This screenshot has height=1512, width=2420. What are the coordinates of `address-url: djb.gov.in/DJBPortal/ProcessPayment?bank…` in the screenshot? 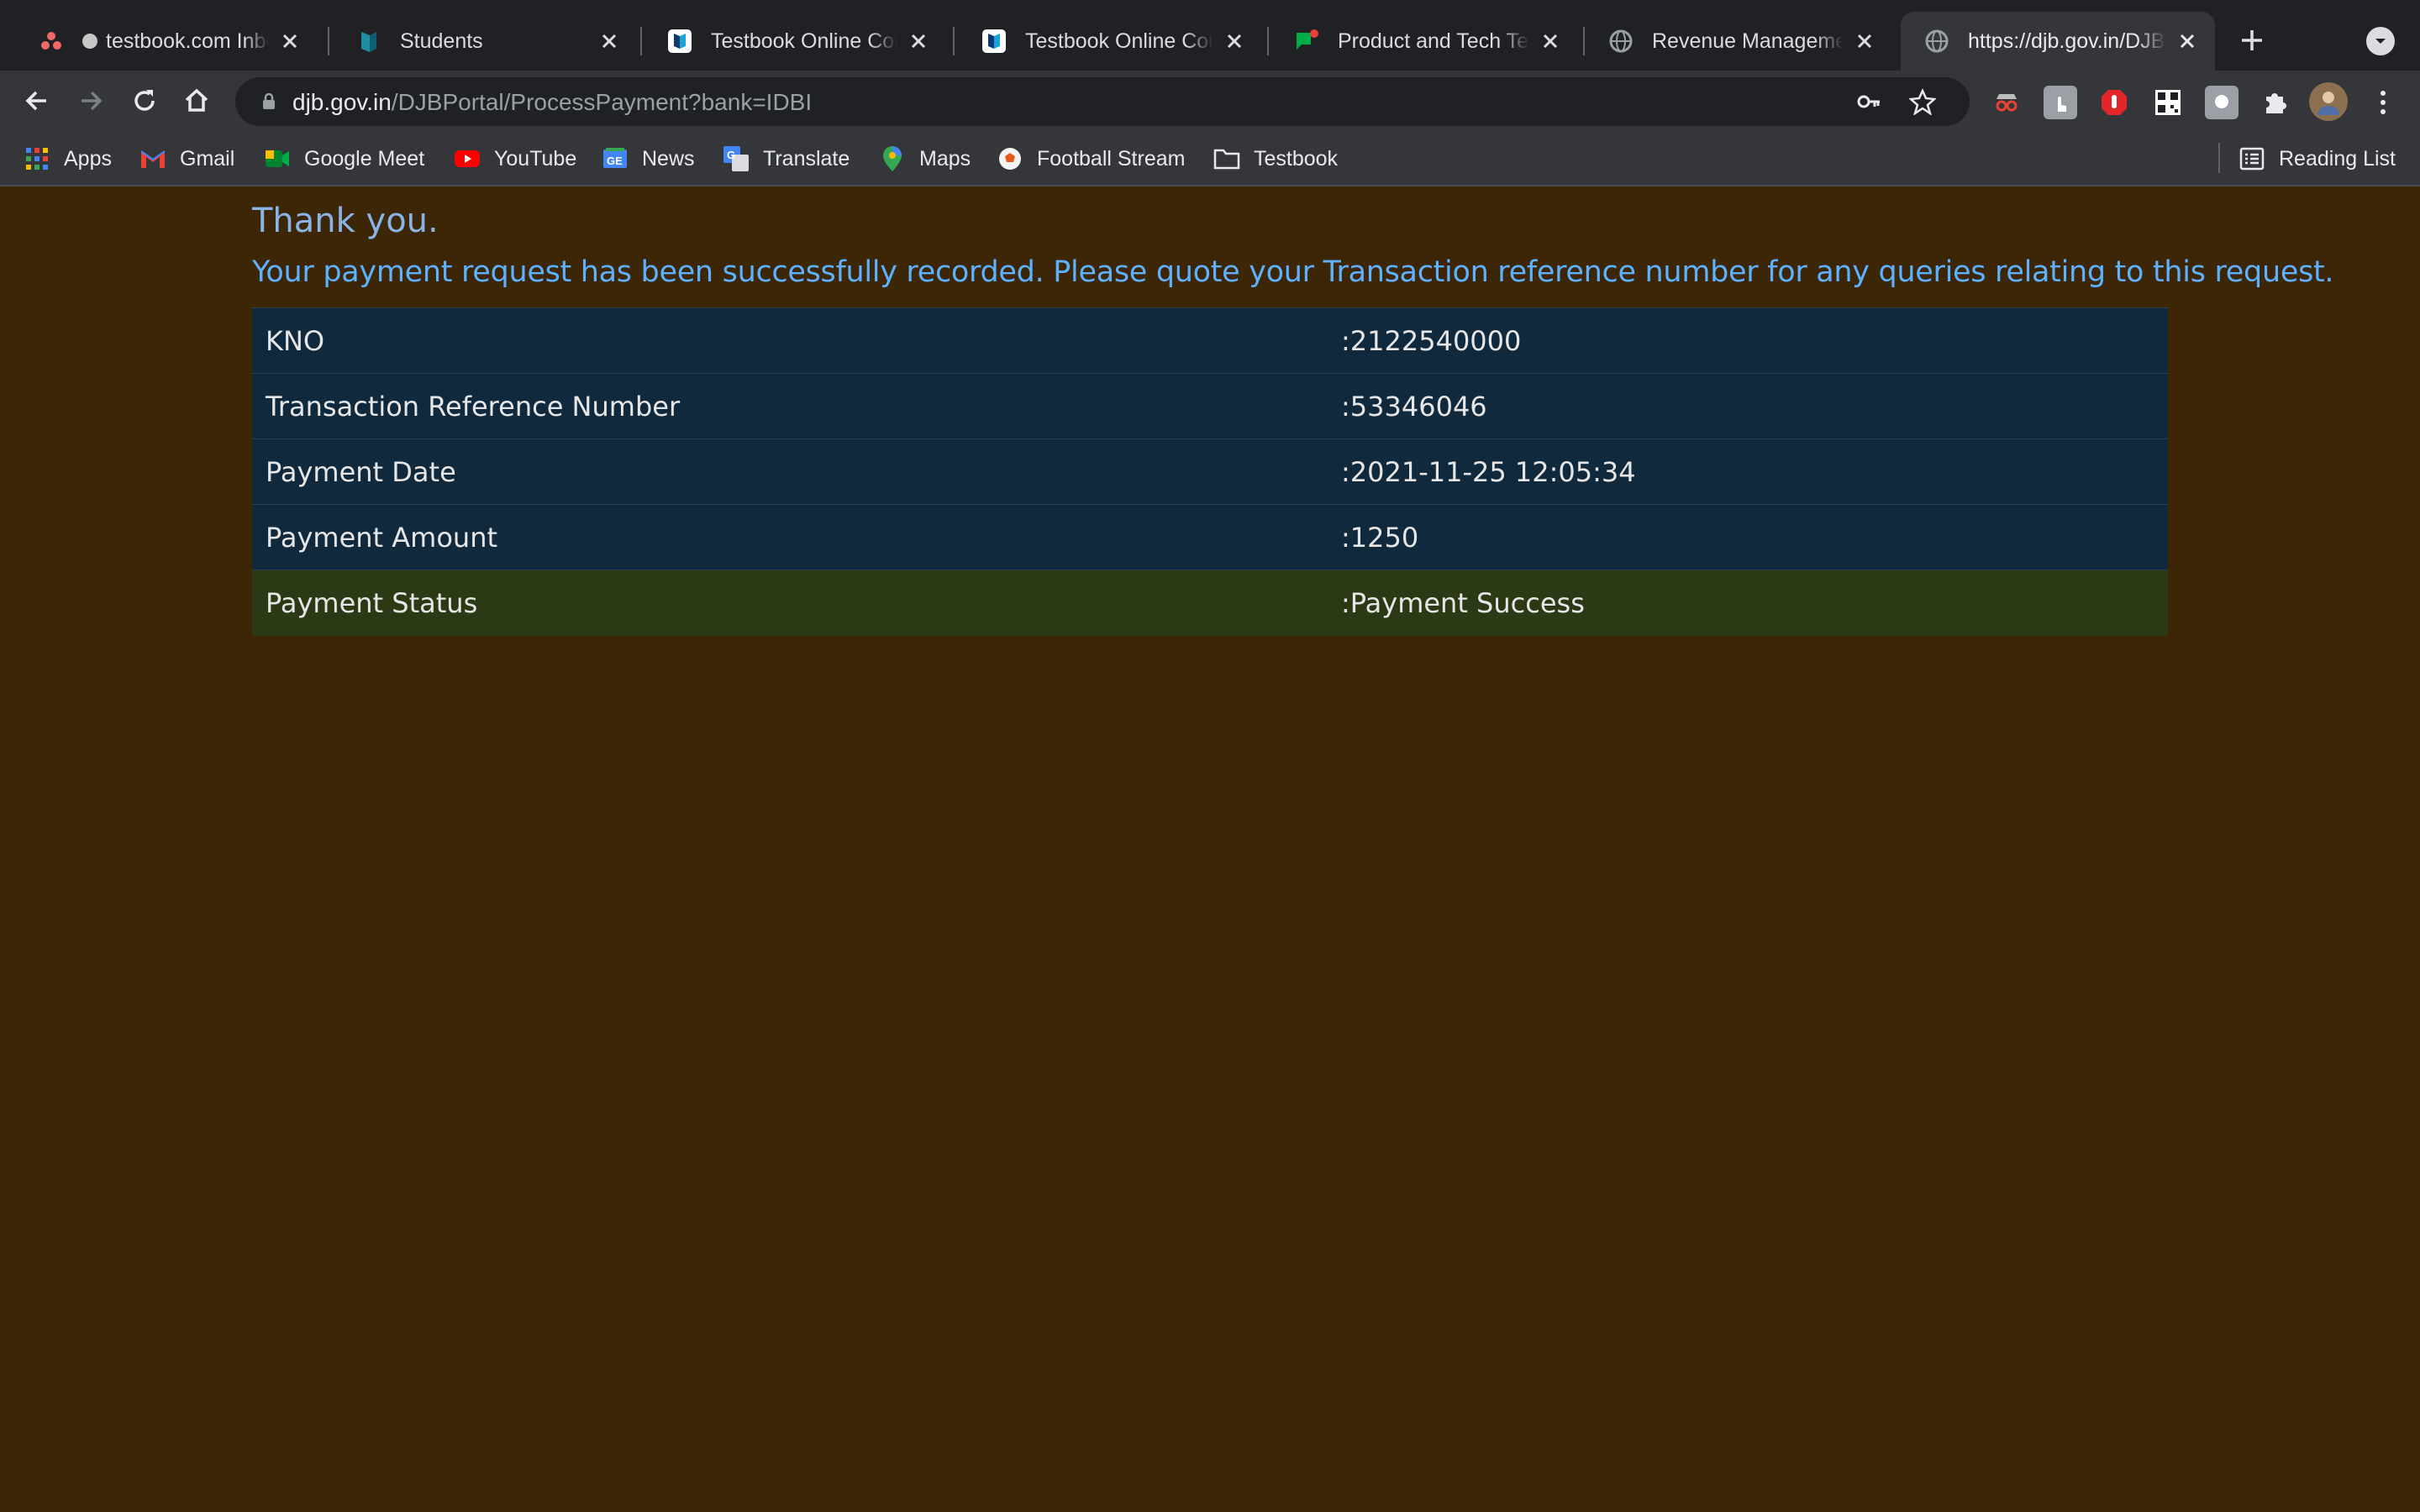 It's located at (552, 102).